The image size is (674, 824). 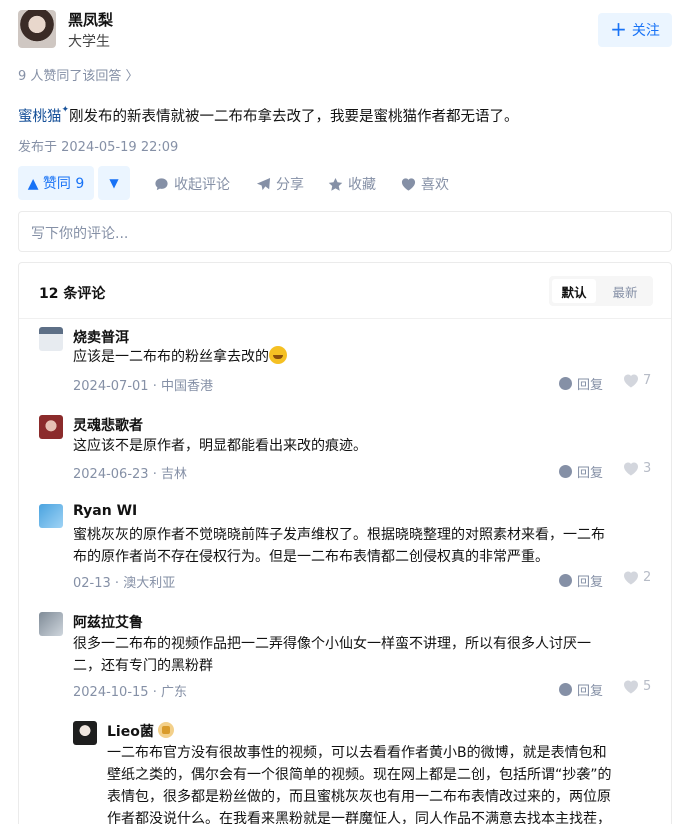 What do you see at coordinates (171, 357) in the screenshot?
I see `comment-text-body: 应该是一二布布的粉丝拿去改的` at bounding box center [171, 357].